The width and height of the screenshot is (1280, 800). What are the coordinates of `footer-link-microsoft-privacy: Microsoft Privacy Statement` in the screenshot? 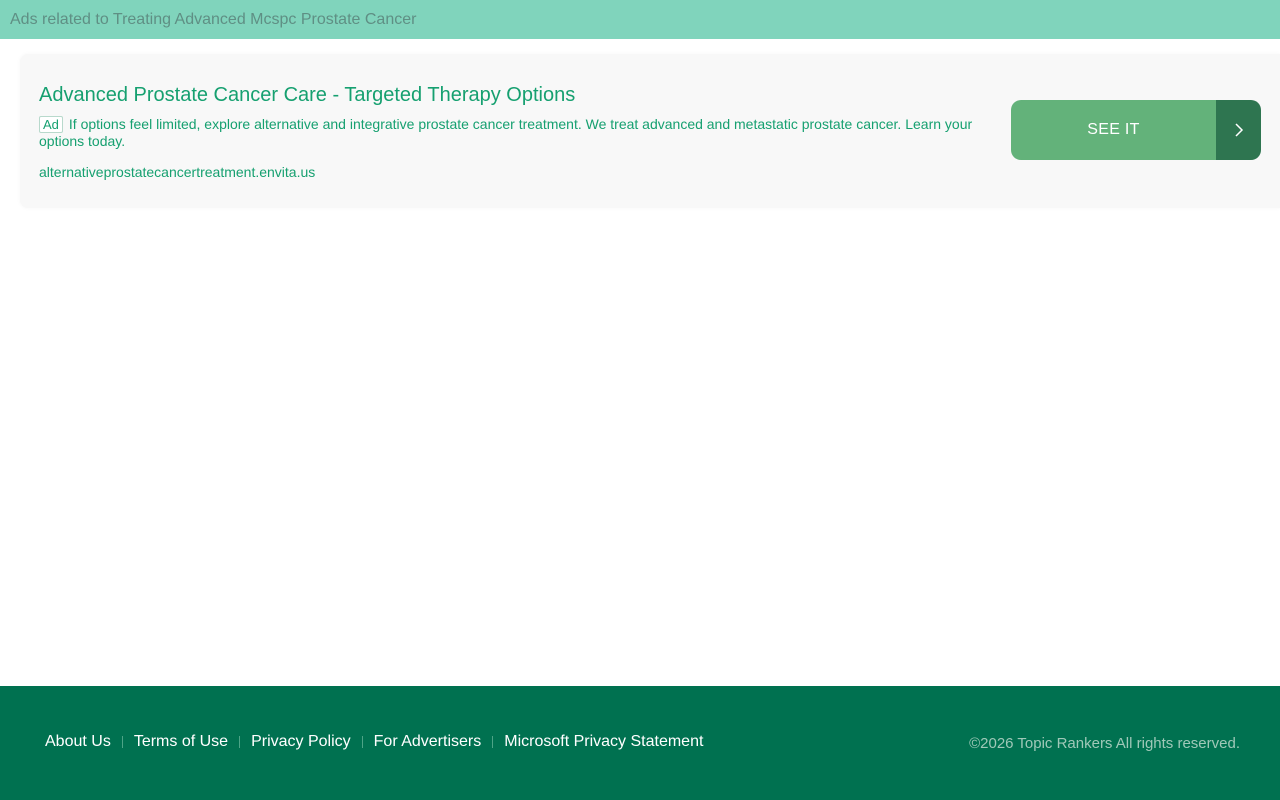 It's located at (603, 742).